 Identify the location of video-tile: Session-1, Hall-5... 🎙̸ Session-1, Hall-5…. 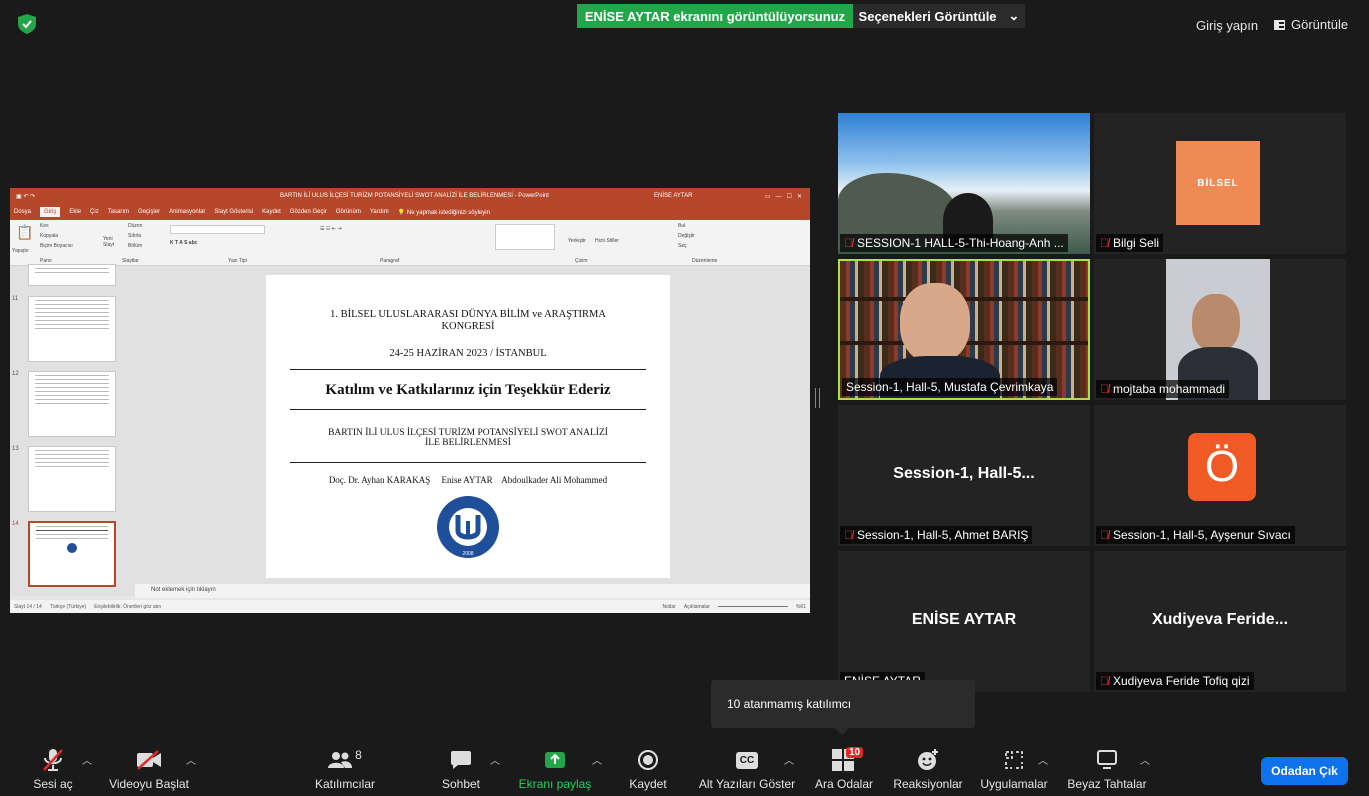
(964, 475).